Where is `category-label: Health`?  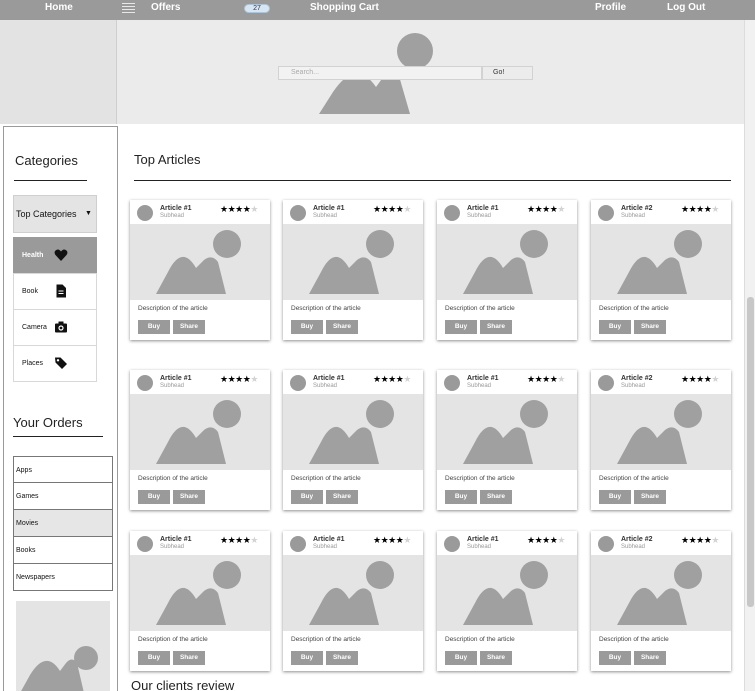 category-label: Health is located at coordinates (33, 255).